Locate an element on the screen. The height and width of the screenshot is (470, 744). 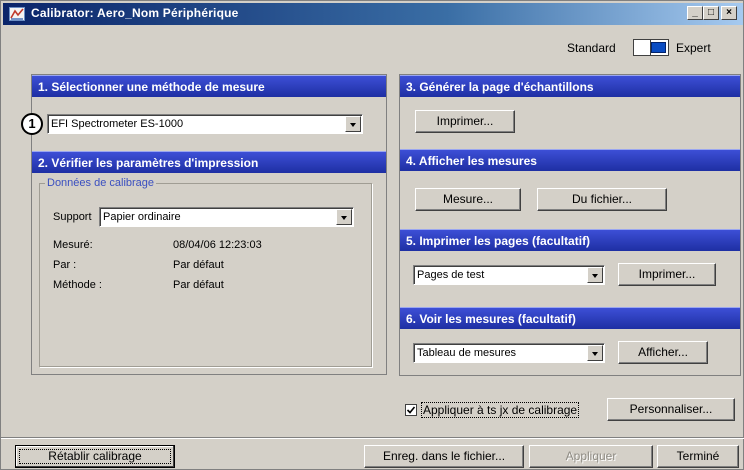
section1-header: 1. Sélectionner une méthode de mesure is located at coordinates (209, 86).